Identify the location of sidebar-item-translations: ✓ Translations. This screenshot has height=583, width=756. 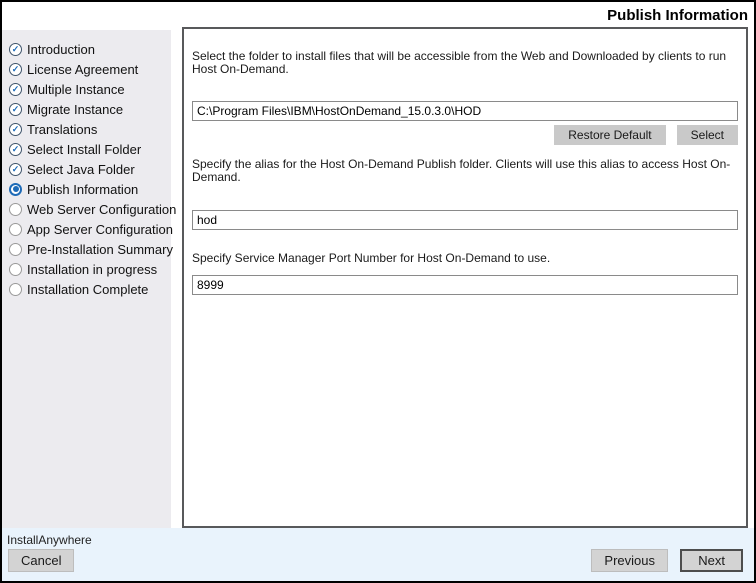
(90, 129).